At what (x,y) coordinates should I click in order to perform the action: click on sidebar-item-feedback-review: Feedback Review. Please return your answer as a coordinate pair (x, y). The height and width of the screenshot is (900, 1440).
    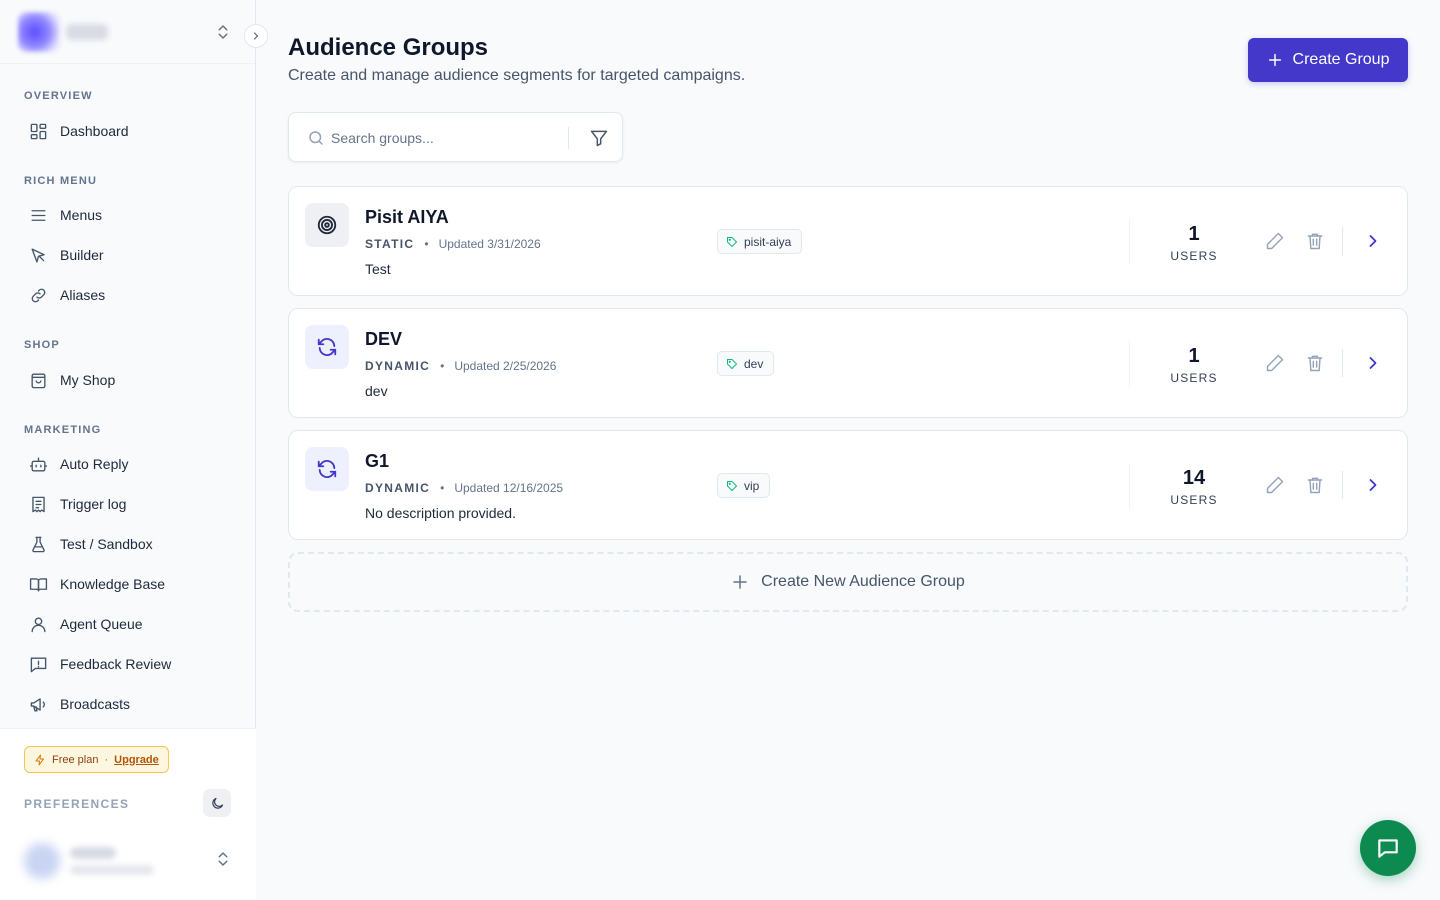
    Looking at the image, I should click on (127, 664).